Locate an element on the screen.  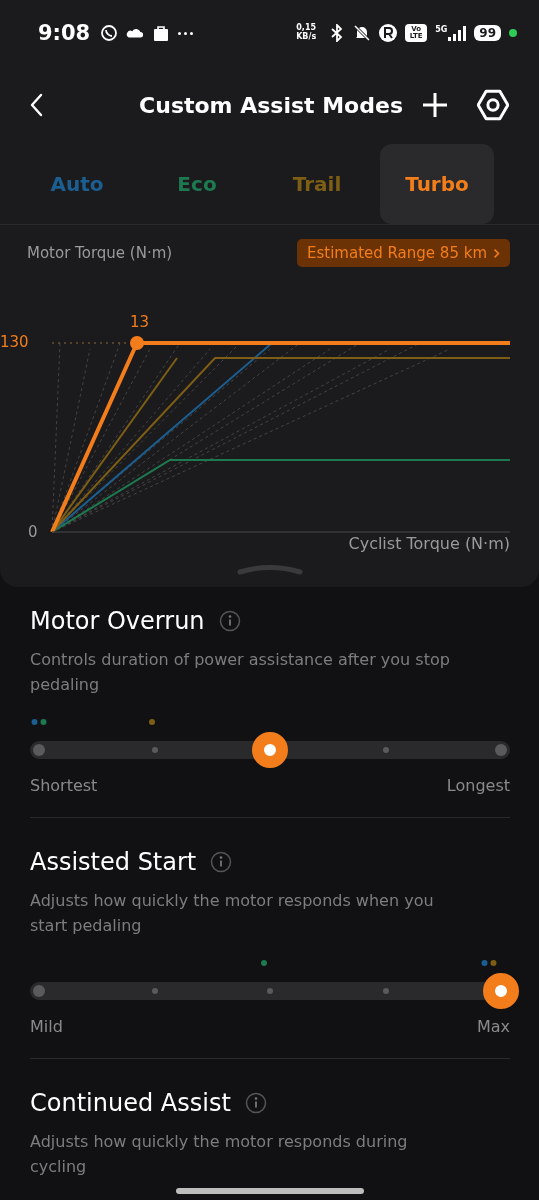
setting-description: Controls duration of power assistance after you stop pedaling is located at coordinates (240, 672).